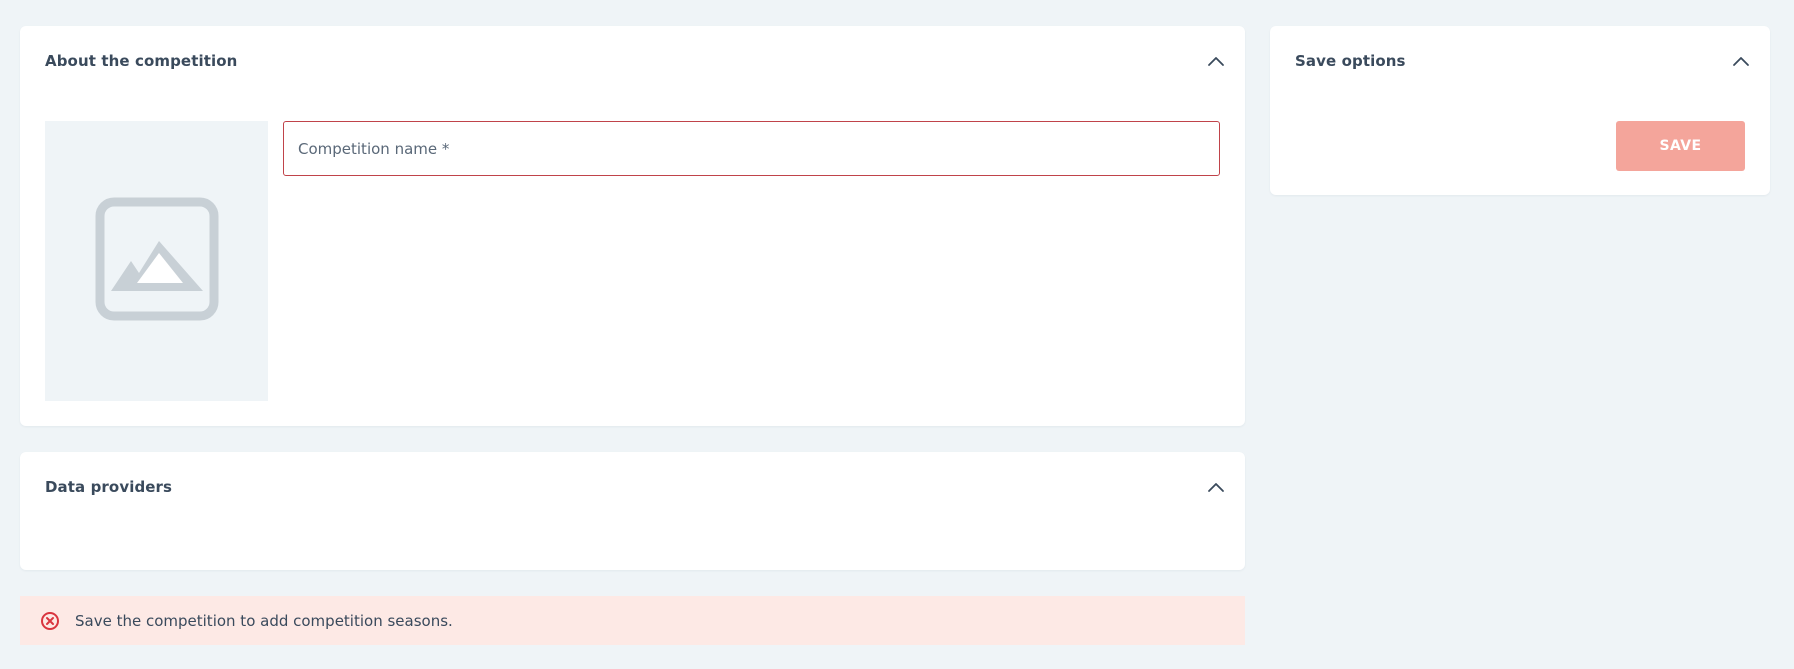  I want to click on data-providers-title: Data providers, so click(109, 487).